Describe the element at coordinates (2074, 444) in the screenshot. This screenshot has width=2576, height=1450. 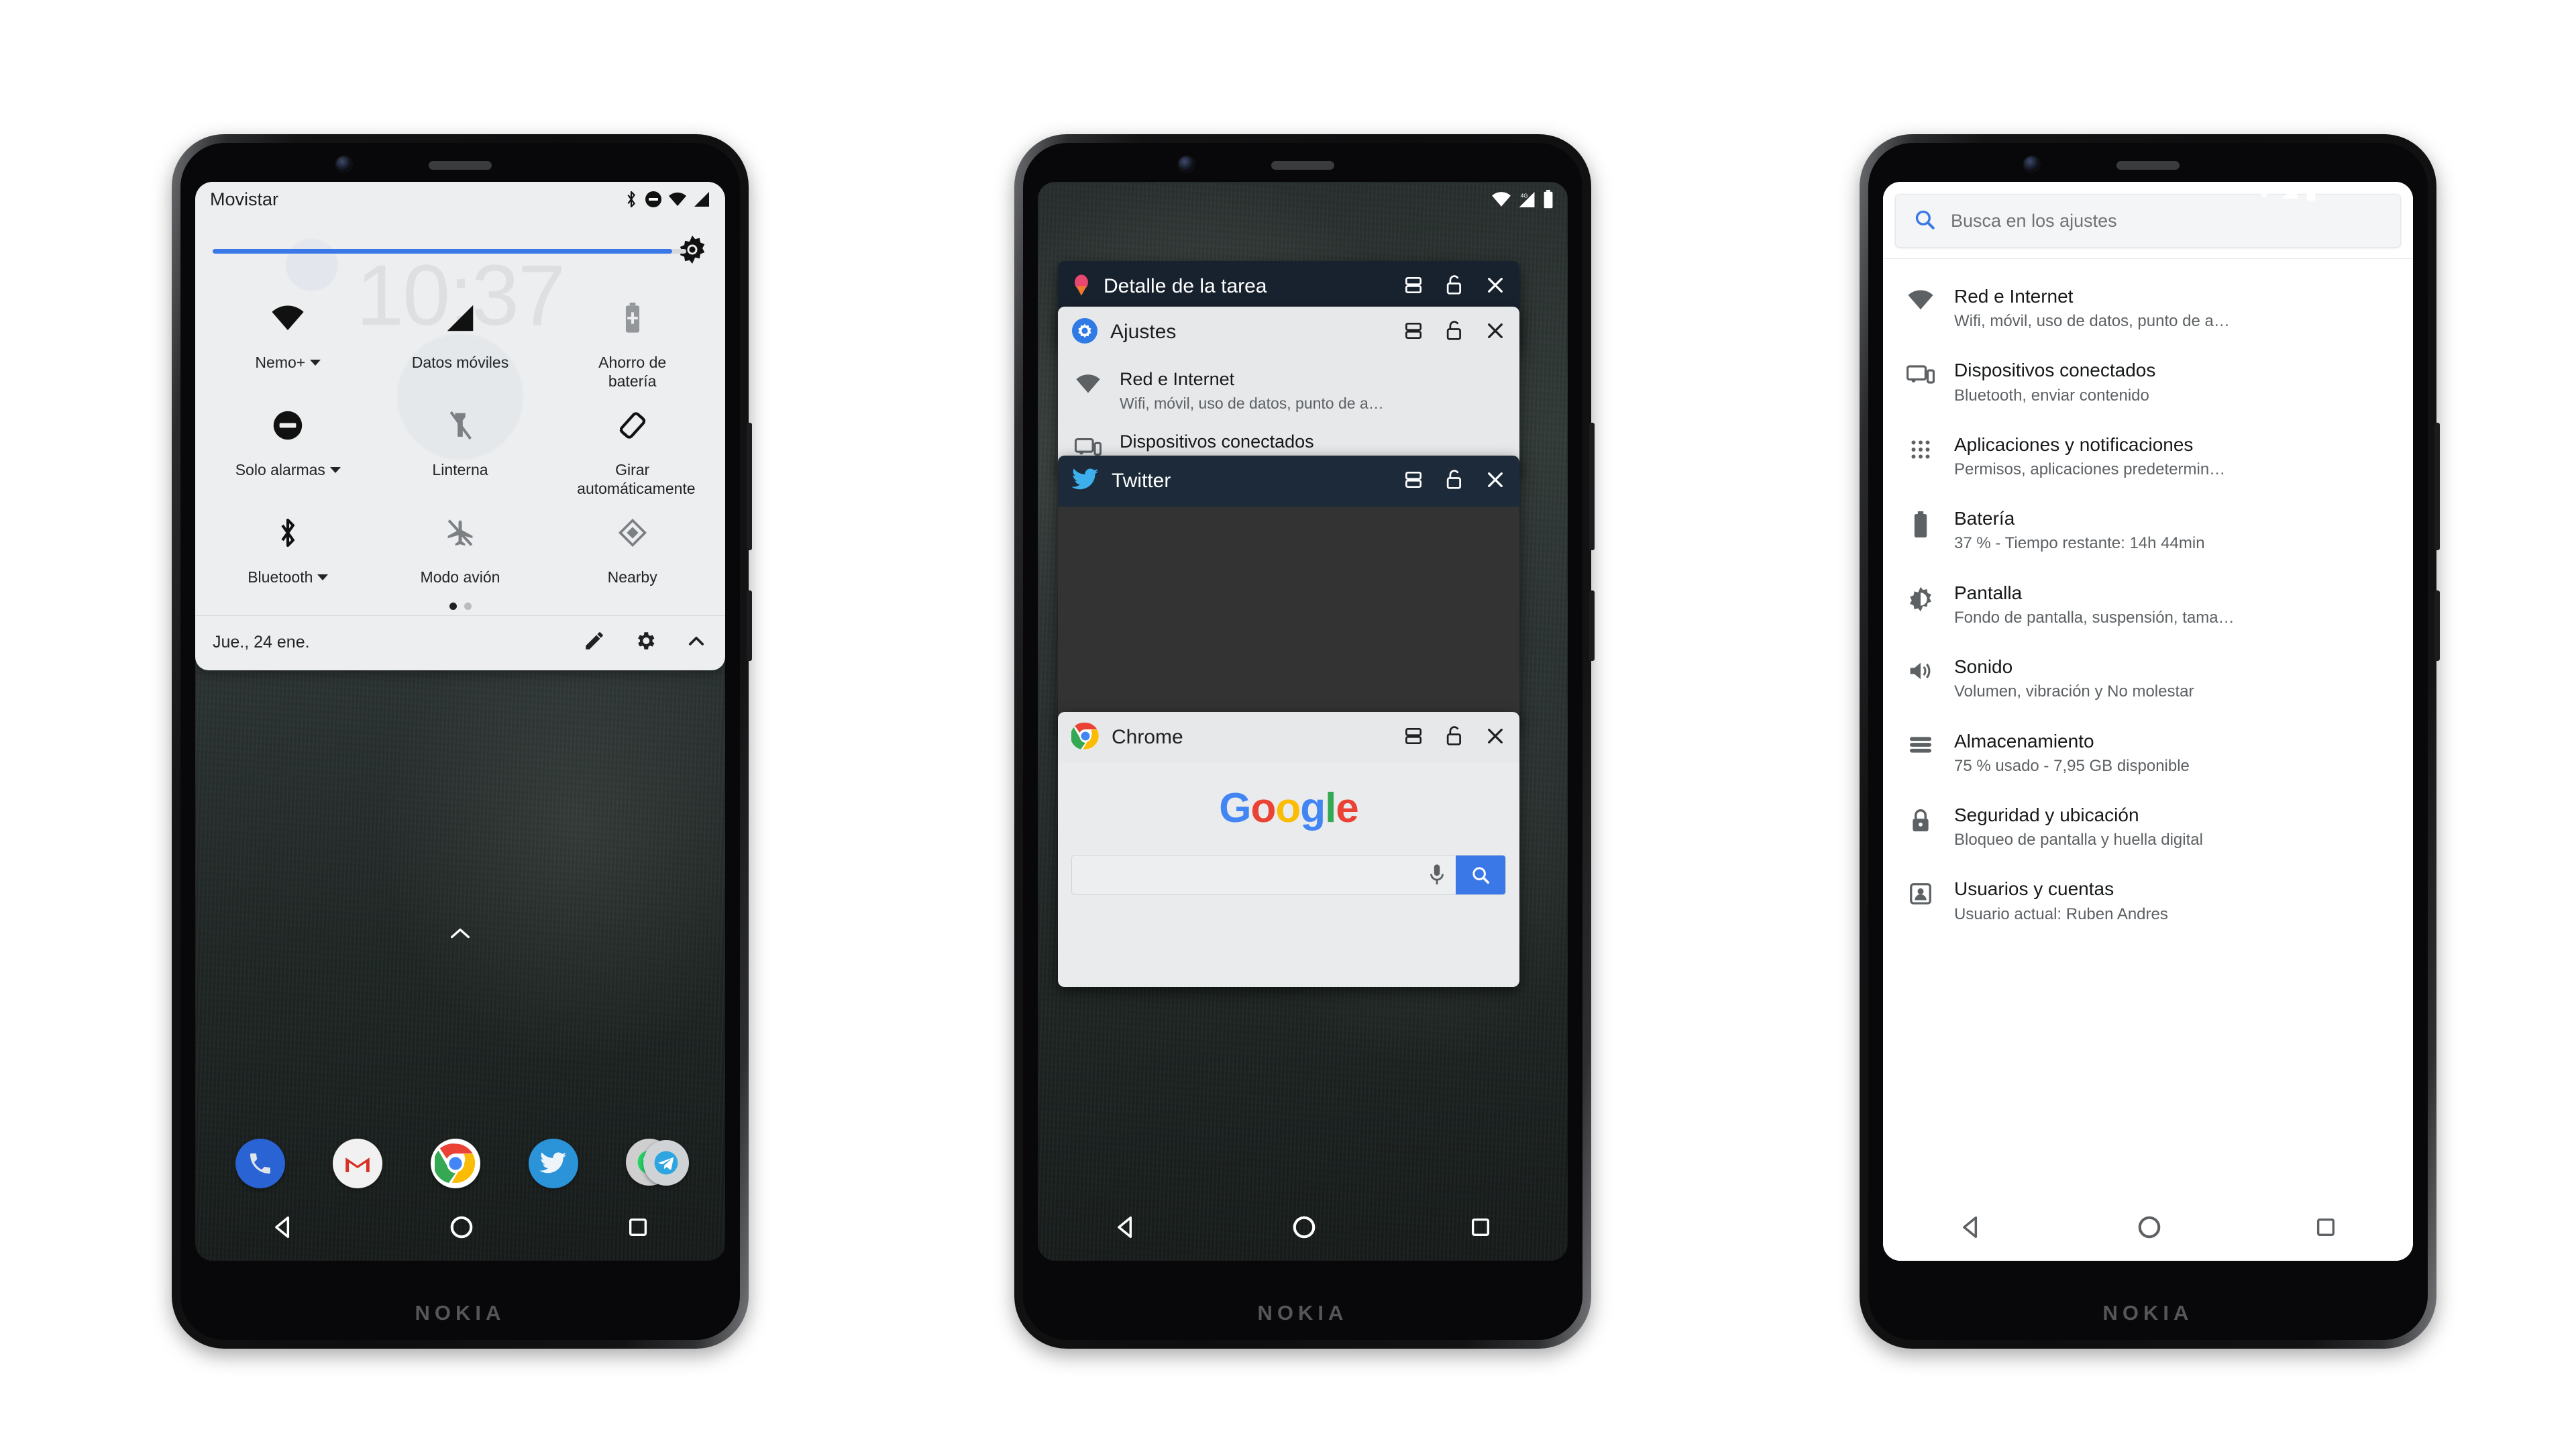
I see `item-title: Aplicaciones y notificaciones` at that location.